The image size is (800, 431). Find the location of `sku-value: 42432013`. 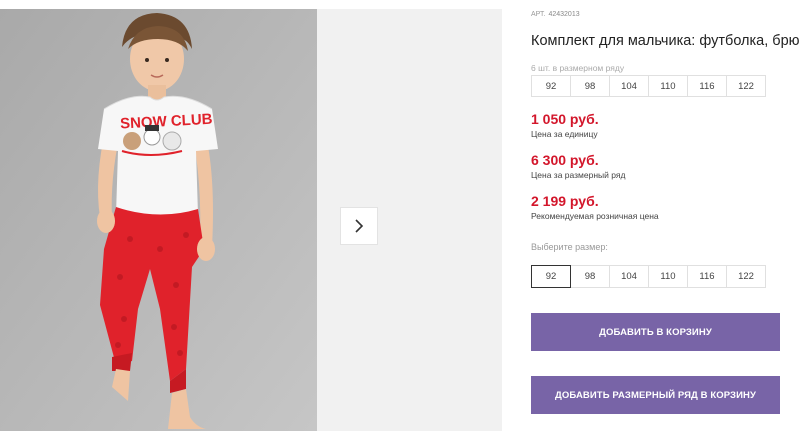

sku-value: 42432013 is located at coordinates (564, 14).